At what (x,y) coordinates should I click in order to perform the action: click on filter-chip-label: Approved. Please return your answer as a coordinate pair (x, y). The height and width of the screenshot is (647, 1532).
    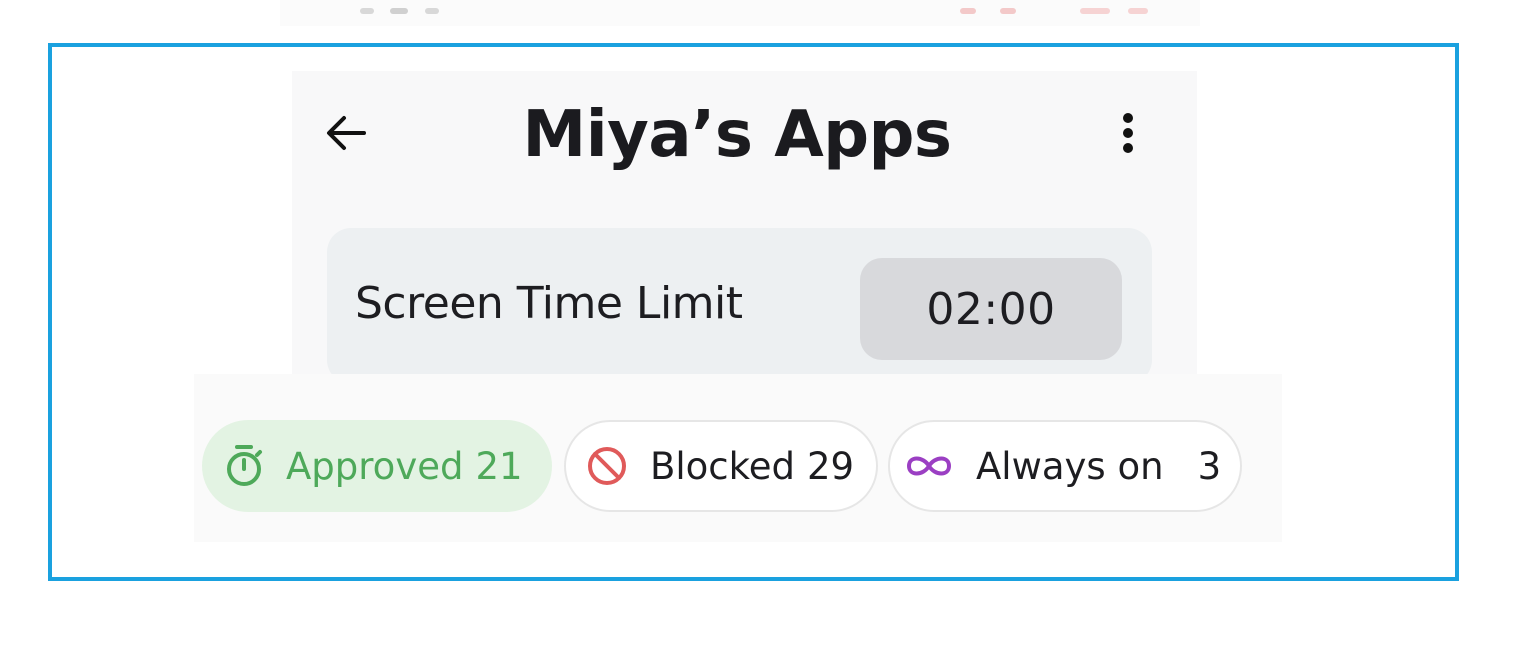
    Looking at the image, I should click on (375, 466).